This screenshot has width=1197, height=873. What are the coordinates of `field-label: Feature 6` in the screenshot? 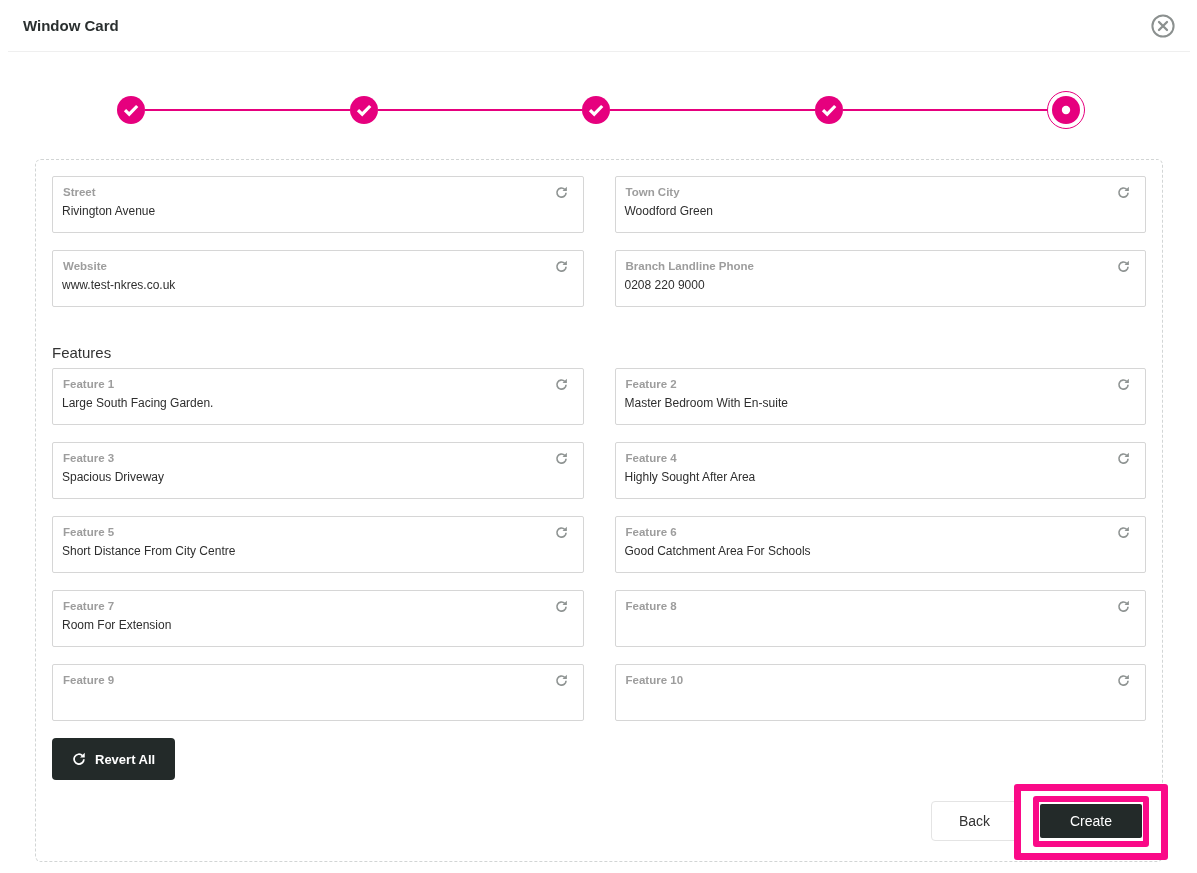 It's located at (651, 532).